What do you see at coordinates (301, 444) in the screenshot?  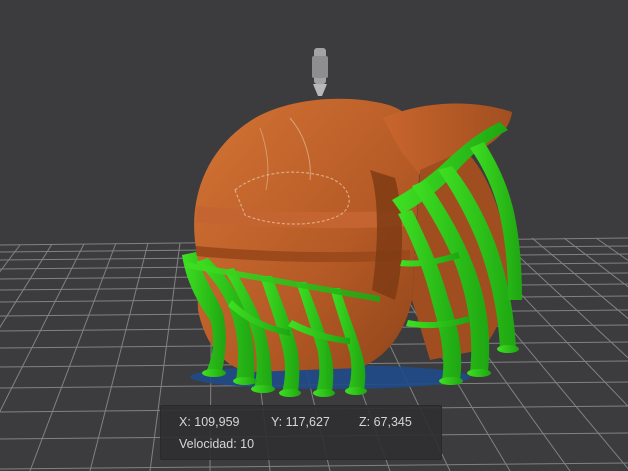 I see `speed-row: Velocidad: 10` at bounding box center [301, 444].